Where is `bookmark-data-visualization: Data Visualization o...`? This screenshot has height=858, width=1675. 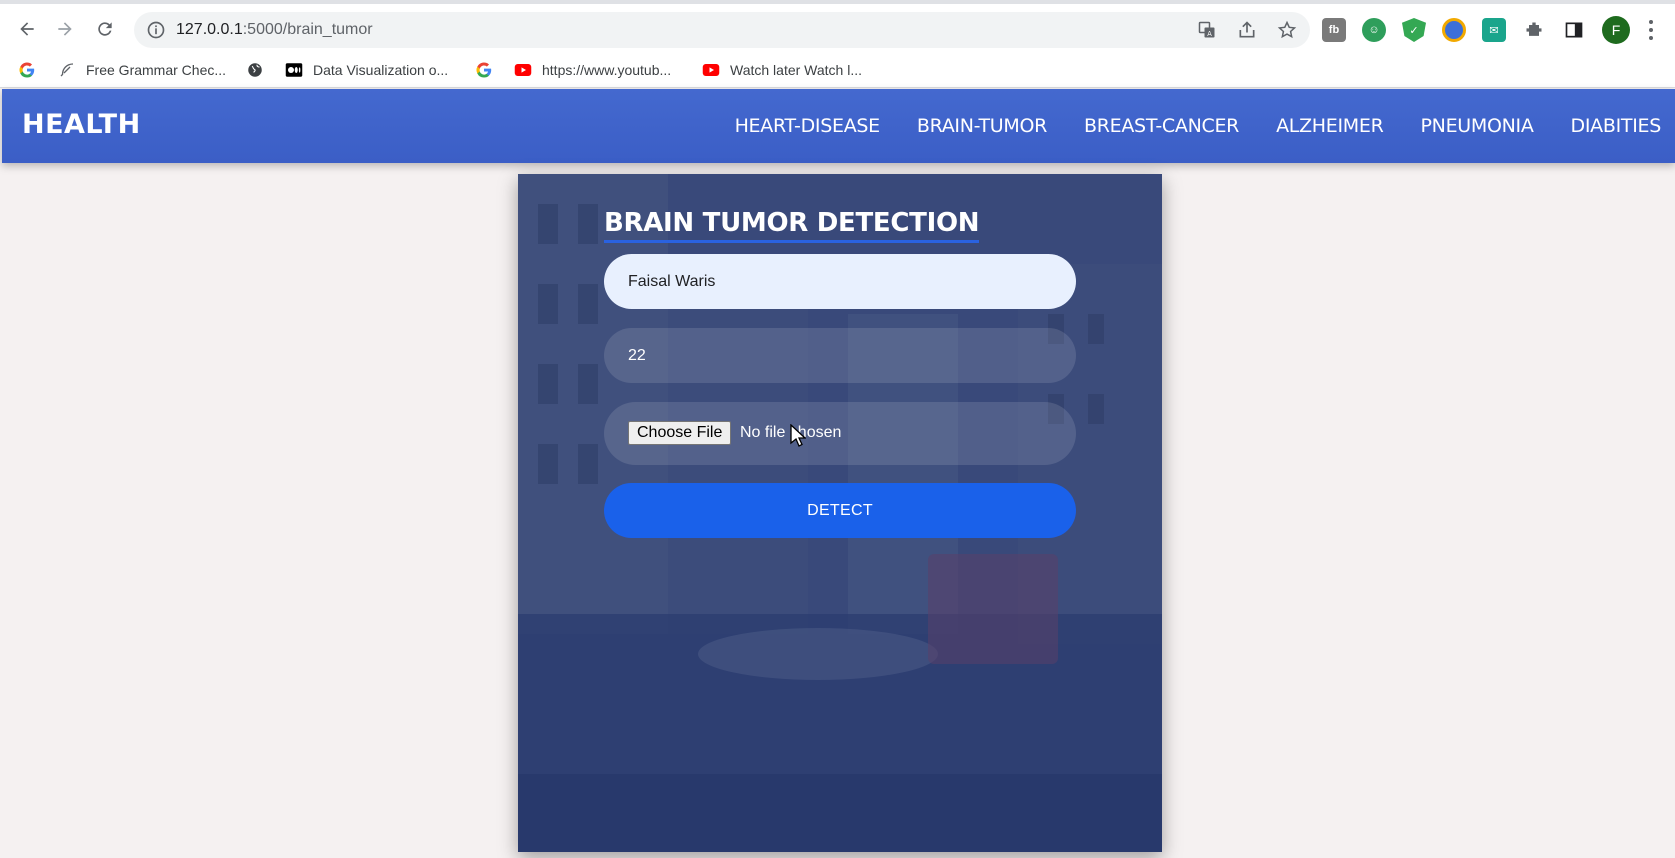 bookmark-data-visualization: Data Visualization o... is located at coordinates (366, 70).